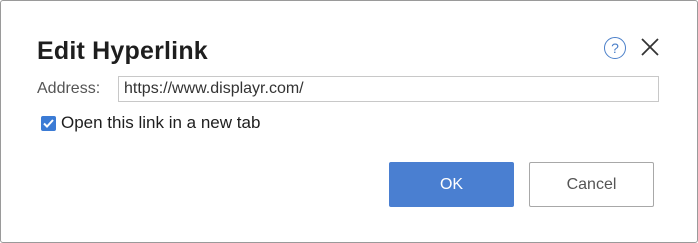 This screenshot has width=698, height=243. Describe the element at coordinates (591, 184) in the screenshot. I see `cancel-button: Cancel` at that location.